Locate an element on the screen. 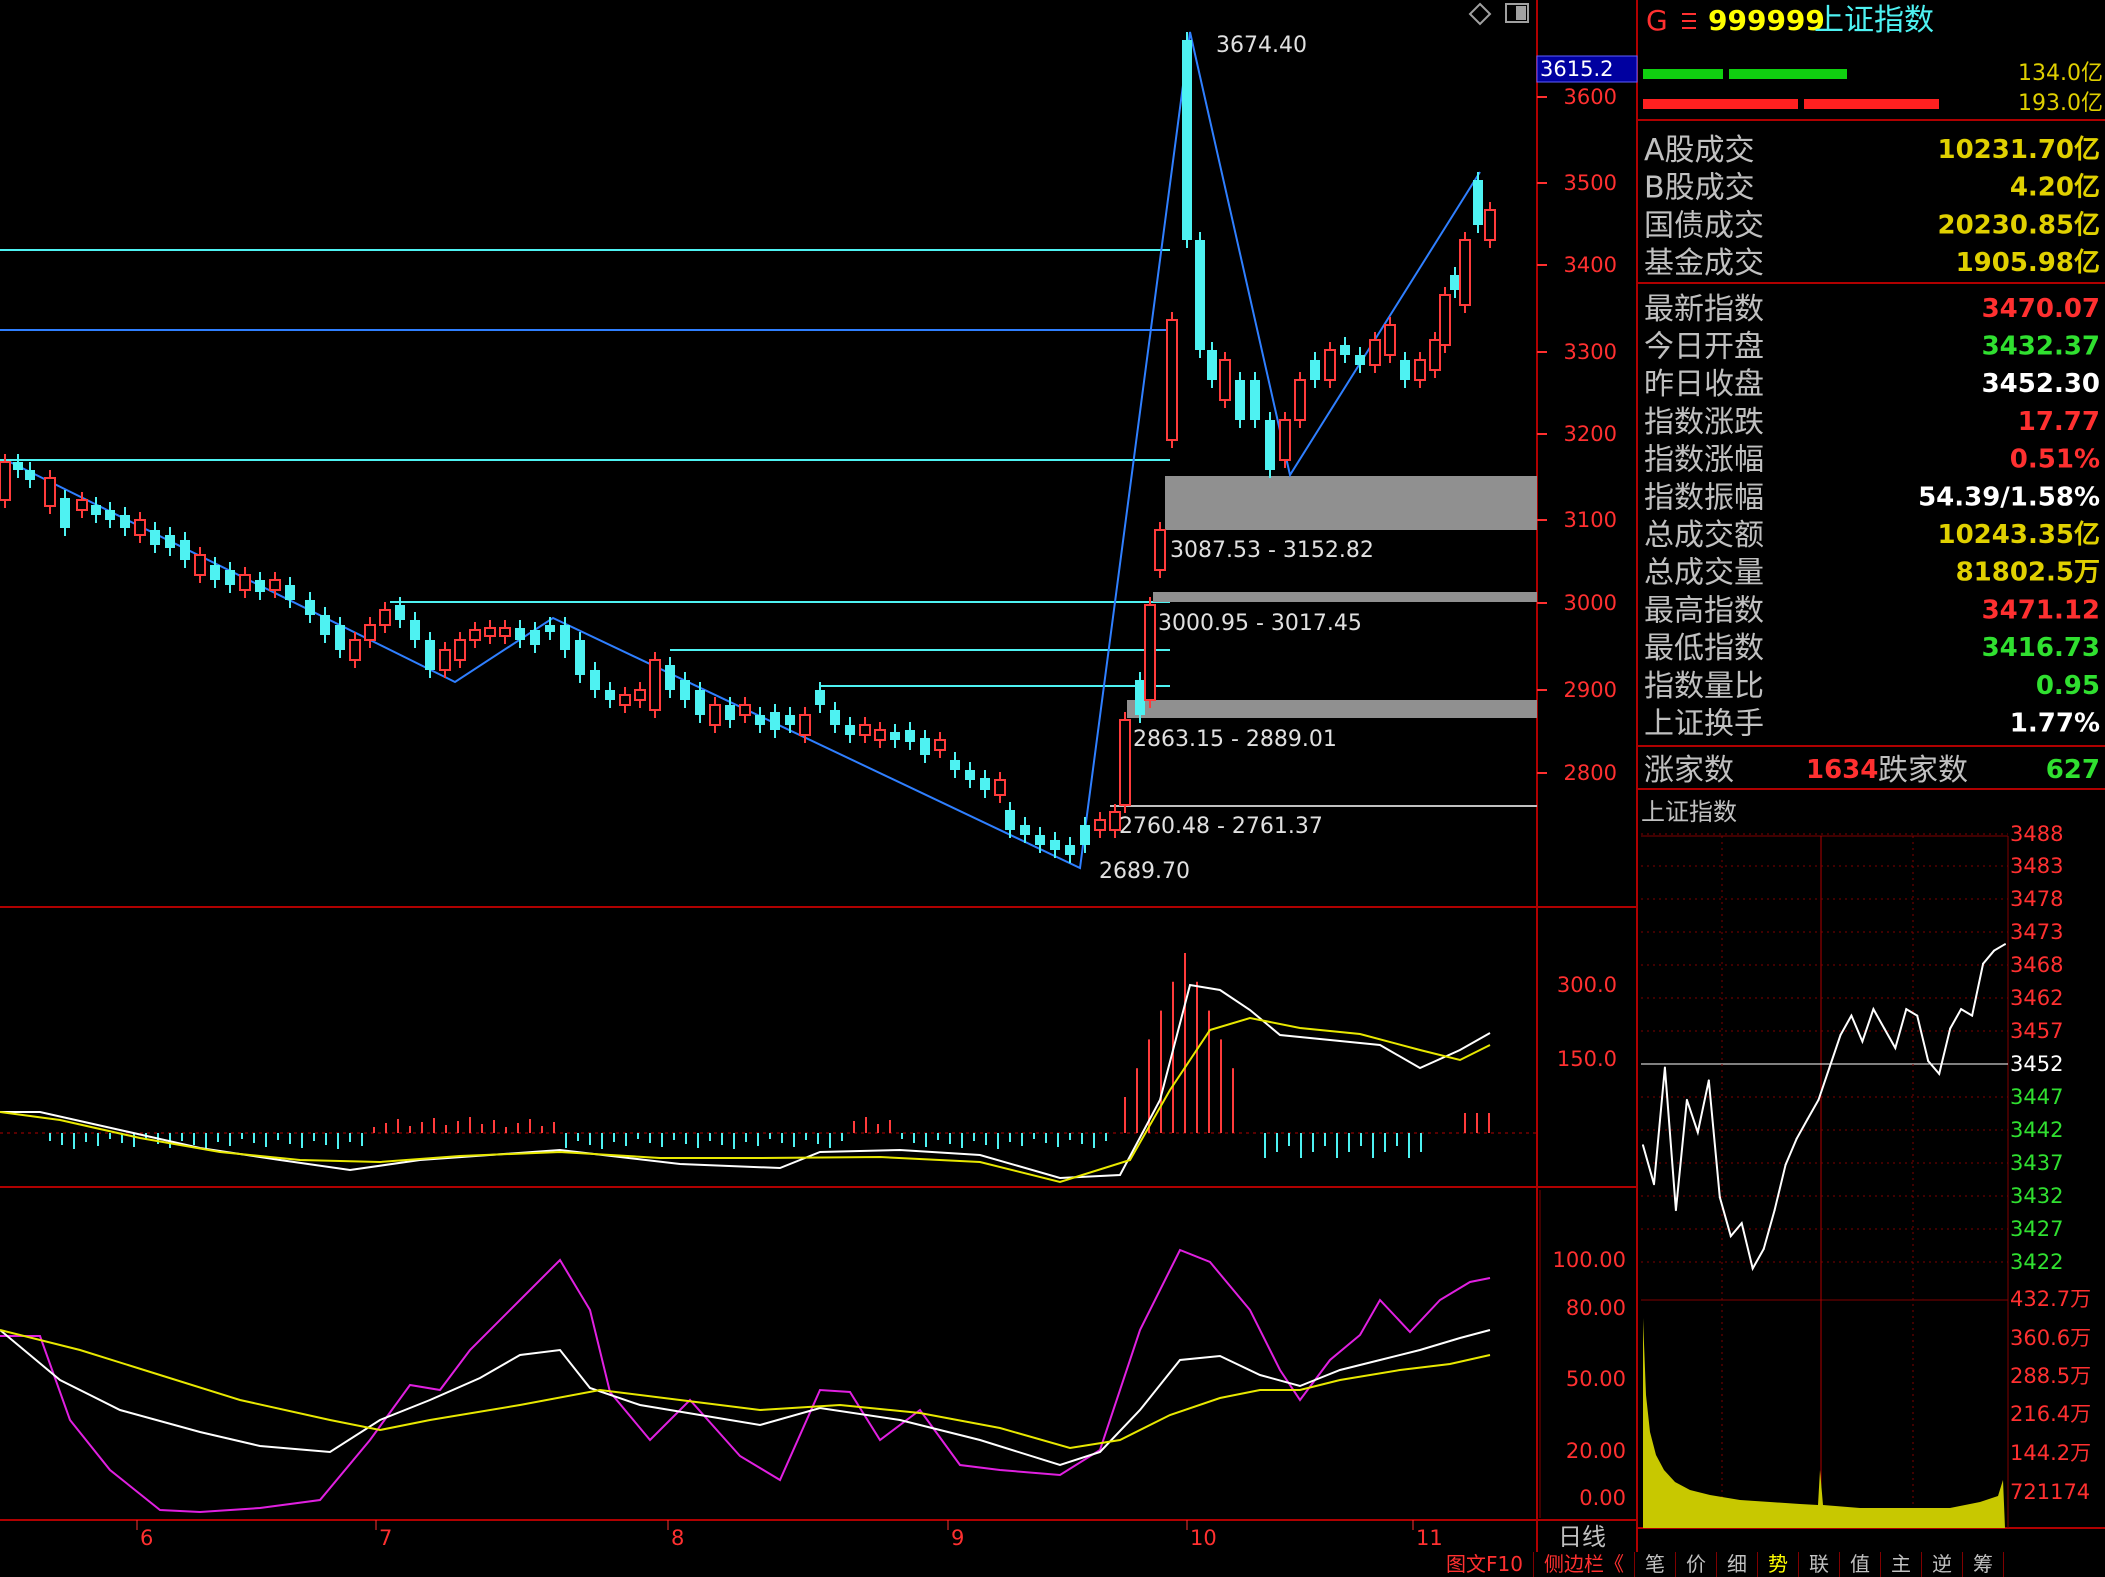 The image size is (2105, 1577). diamond-icon is located at coordinates (1480, 14).